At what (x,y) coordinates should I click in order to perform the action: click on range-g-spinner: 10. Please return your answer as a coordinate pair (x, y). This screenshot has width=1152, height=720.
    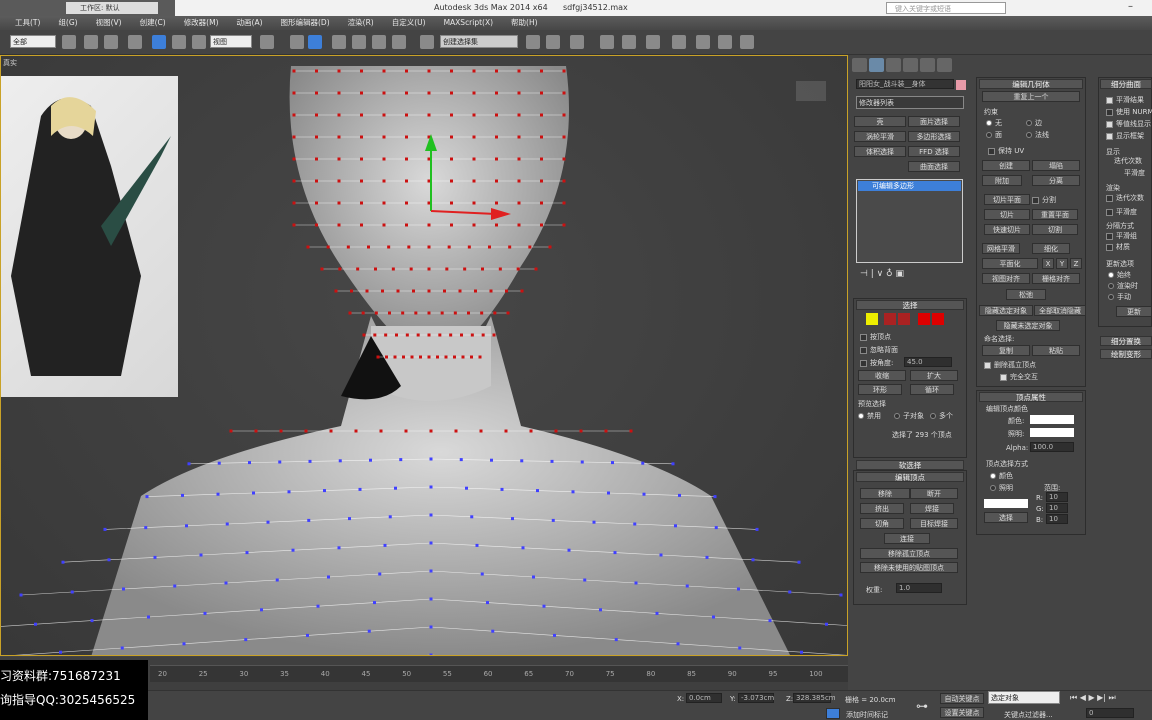
    Looking at the image, I should click on (1057, 508).